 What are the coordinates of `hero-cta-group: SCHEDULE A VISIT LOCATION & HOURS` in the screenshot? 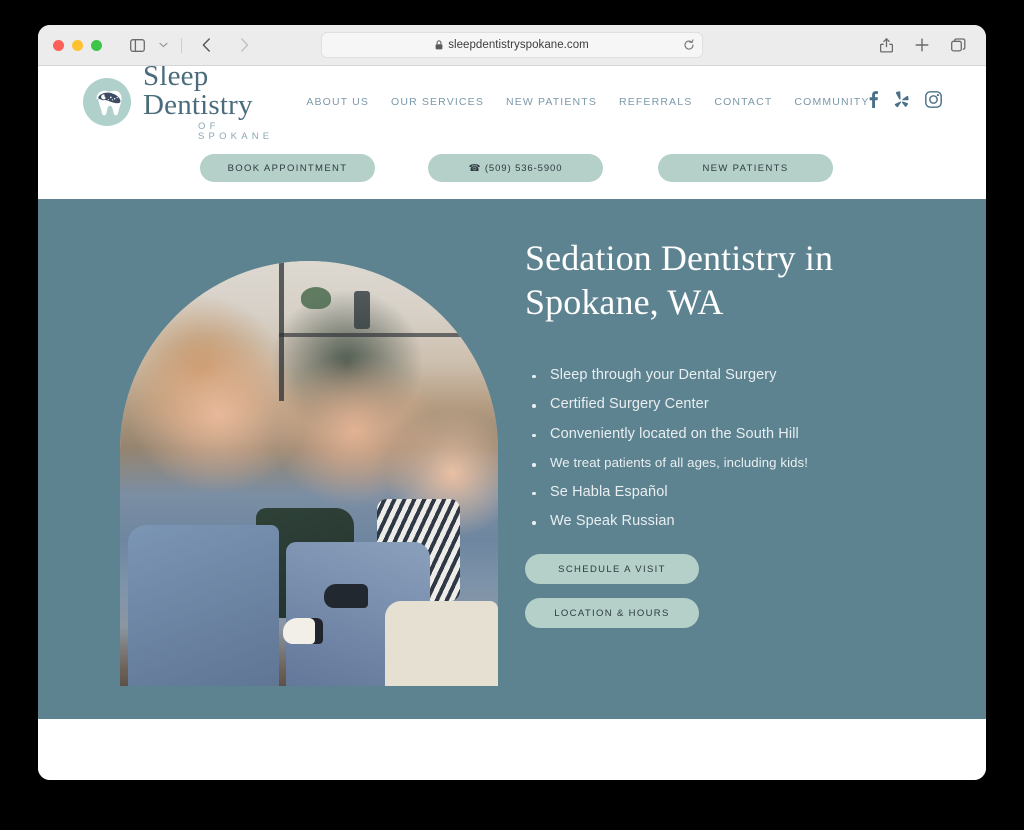 It's located at (735, 591).